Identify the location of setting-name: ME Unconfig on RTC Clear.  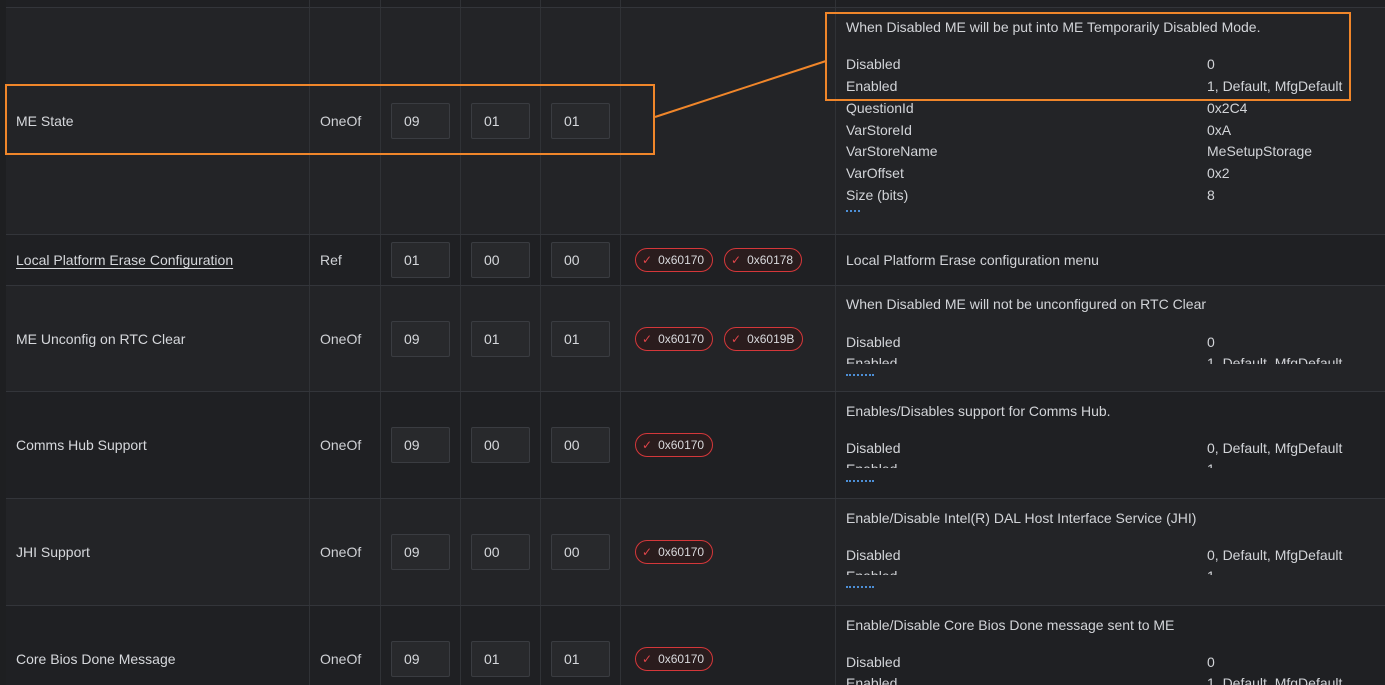
(101, 338).